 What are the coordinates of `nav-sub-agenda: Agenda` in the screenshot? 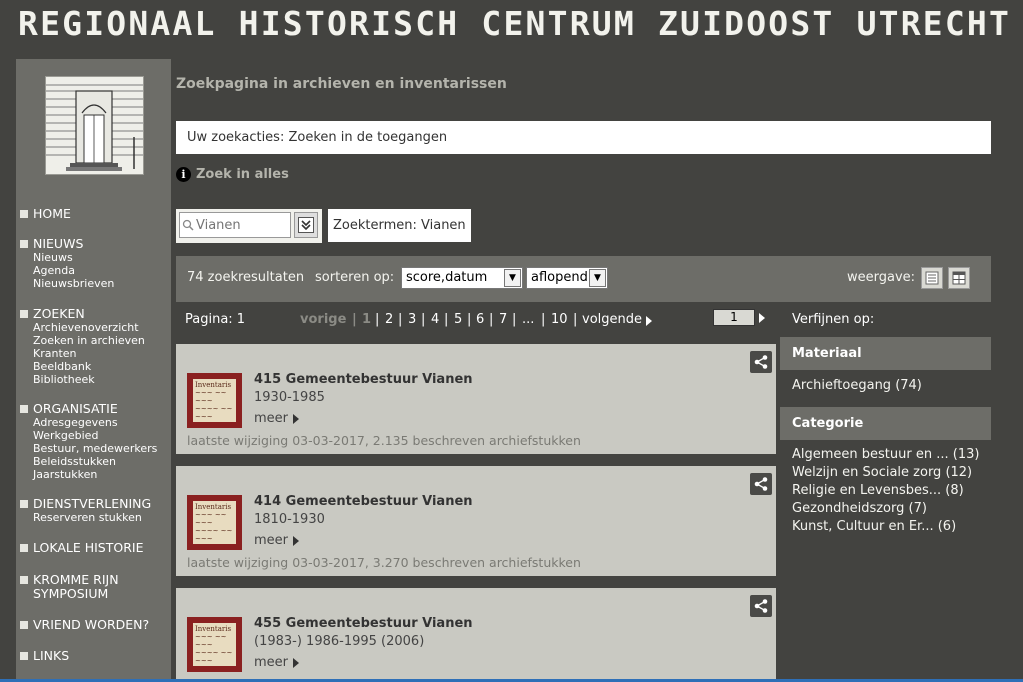 It's located at (101, 270).